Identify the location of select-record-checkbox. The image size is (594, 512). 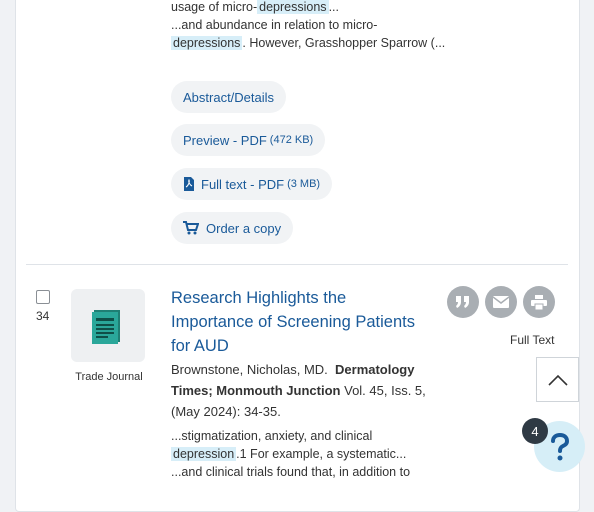
(43, 297).